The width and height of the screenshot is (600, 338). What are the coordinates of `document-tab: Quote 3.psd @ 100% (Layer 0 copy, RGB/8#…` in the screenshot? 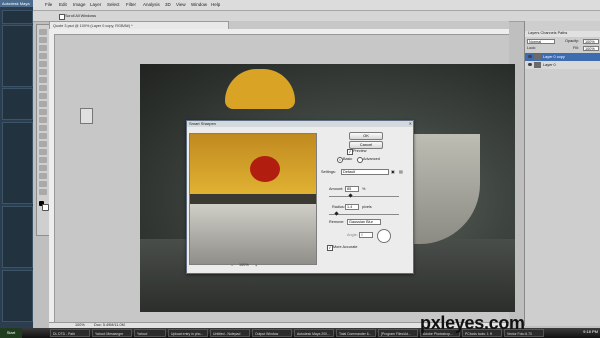 It's located at (139, 25).